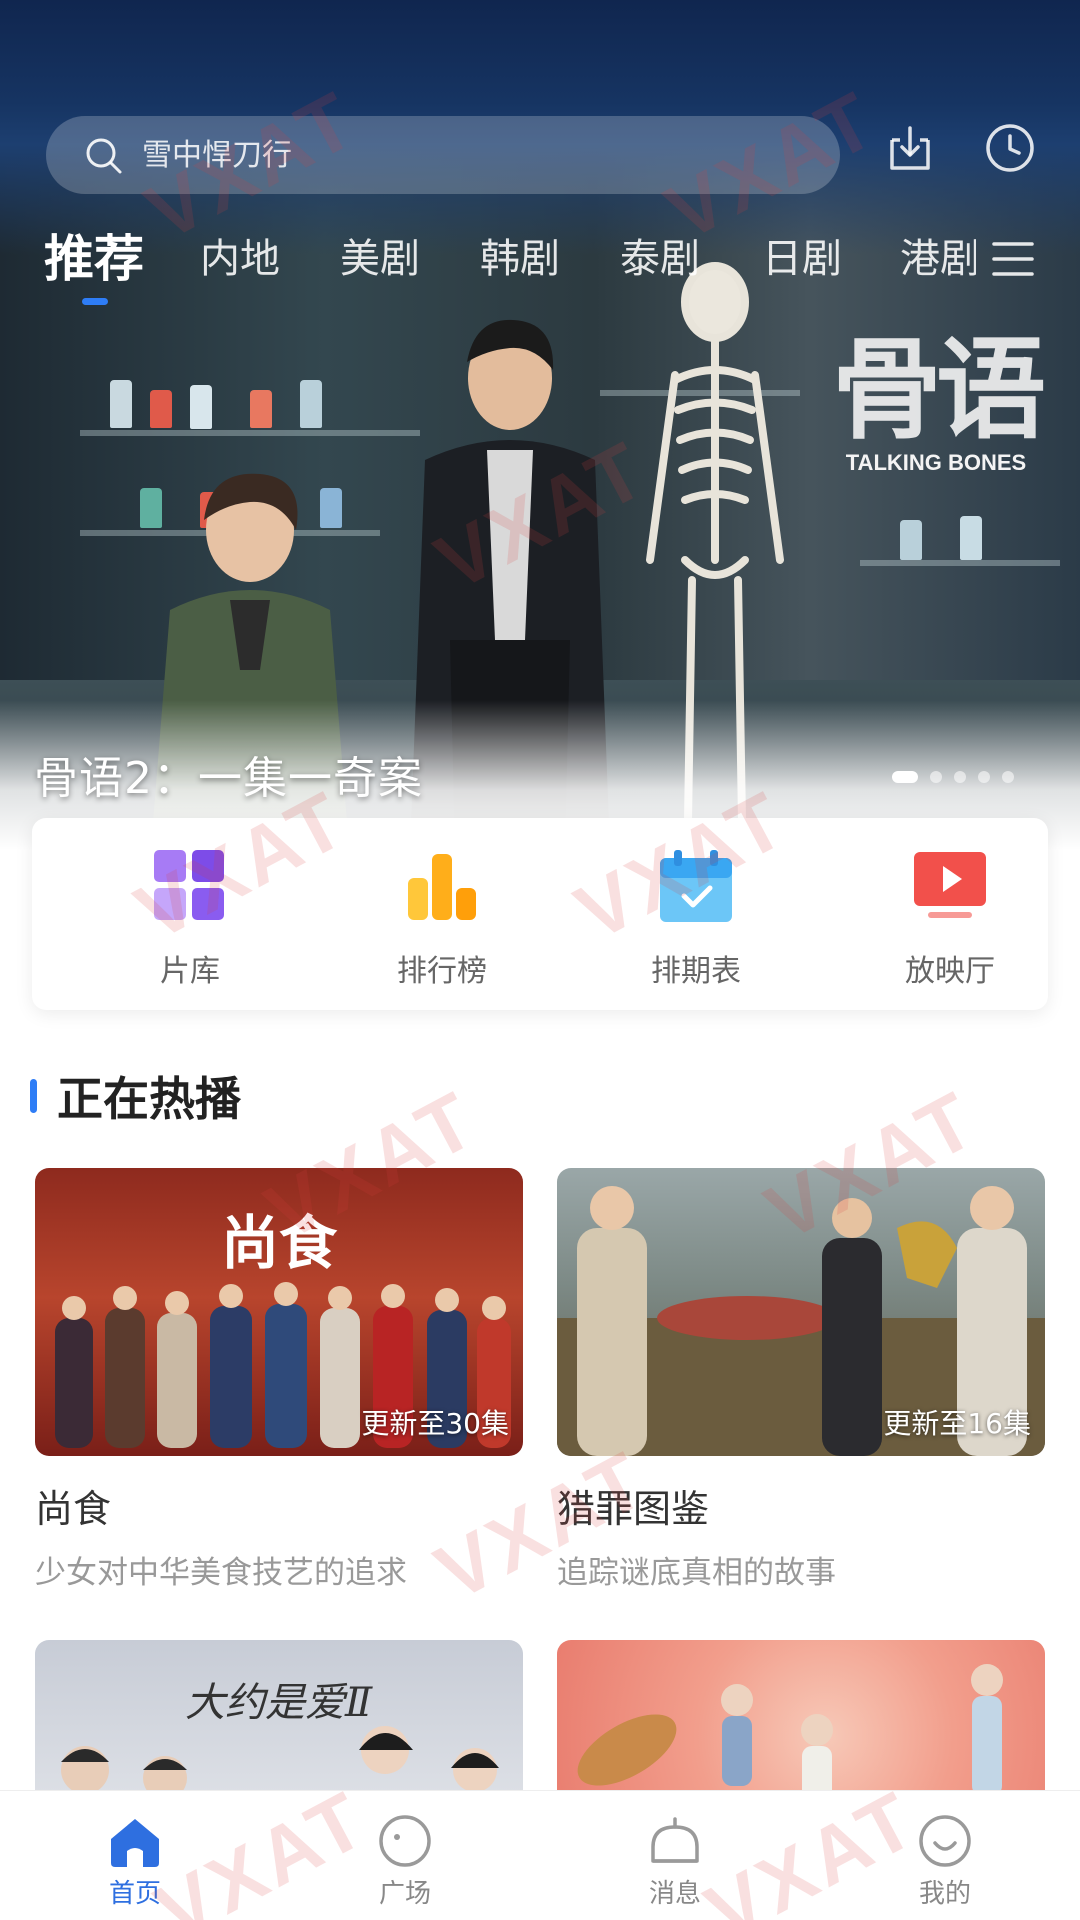 Image resolution: width=1080 pixels, height=1920 pixels. Describe the element at coordinates (674, 1894) in the screenshot. I see `nav-label: 消息` at that location.